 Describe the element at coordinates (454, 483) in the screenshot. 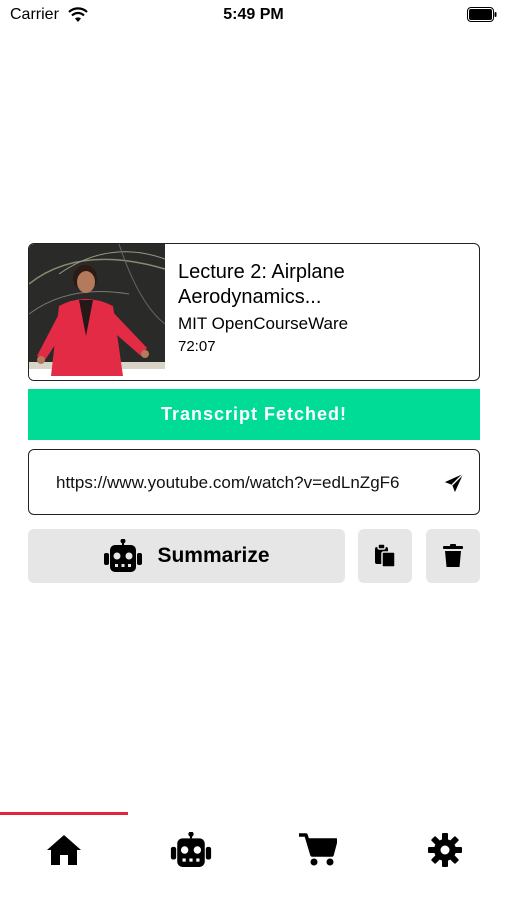

I see `send-icon` at that location.